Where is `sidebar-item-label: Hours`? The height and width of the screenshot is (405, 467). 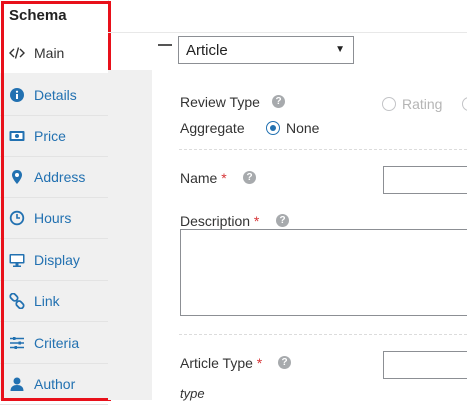
sidebar-item-label: Hours is located at coordinates (53, 218).